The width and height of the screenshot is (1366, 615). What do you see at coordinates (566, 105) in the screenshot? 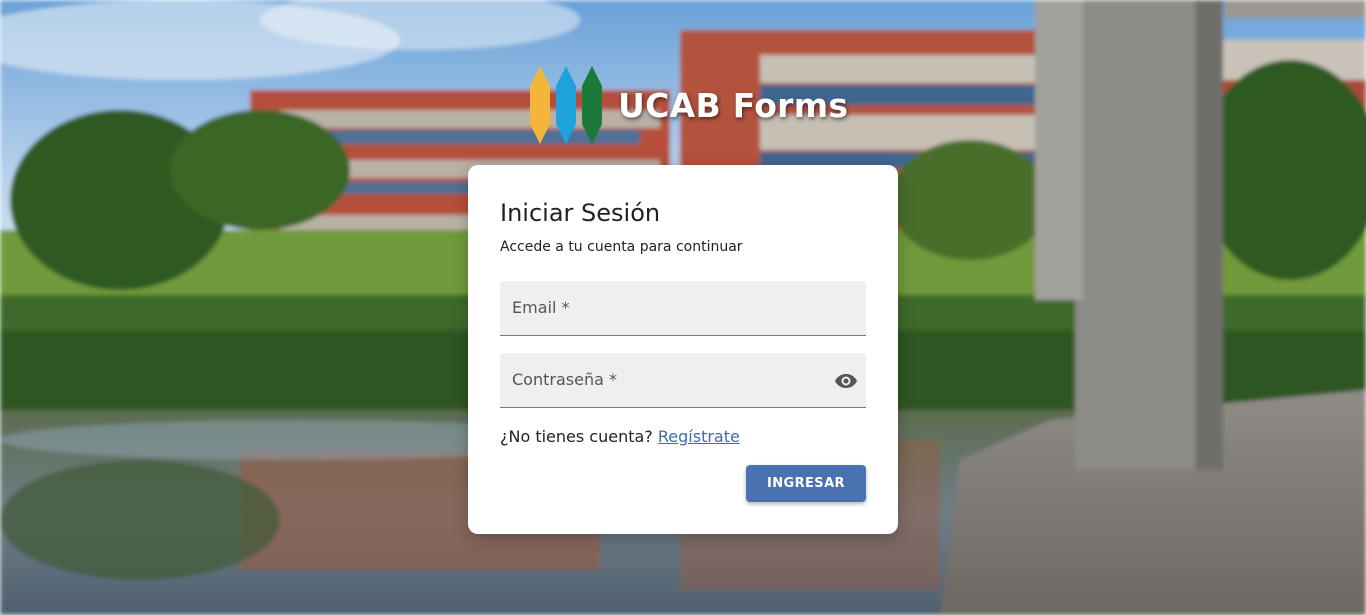
I see `ucab-logo-icon` at bounding box center [566, 105].